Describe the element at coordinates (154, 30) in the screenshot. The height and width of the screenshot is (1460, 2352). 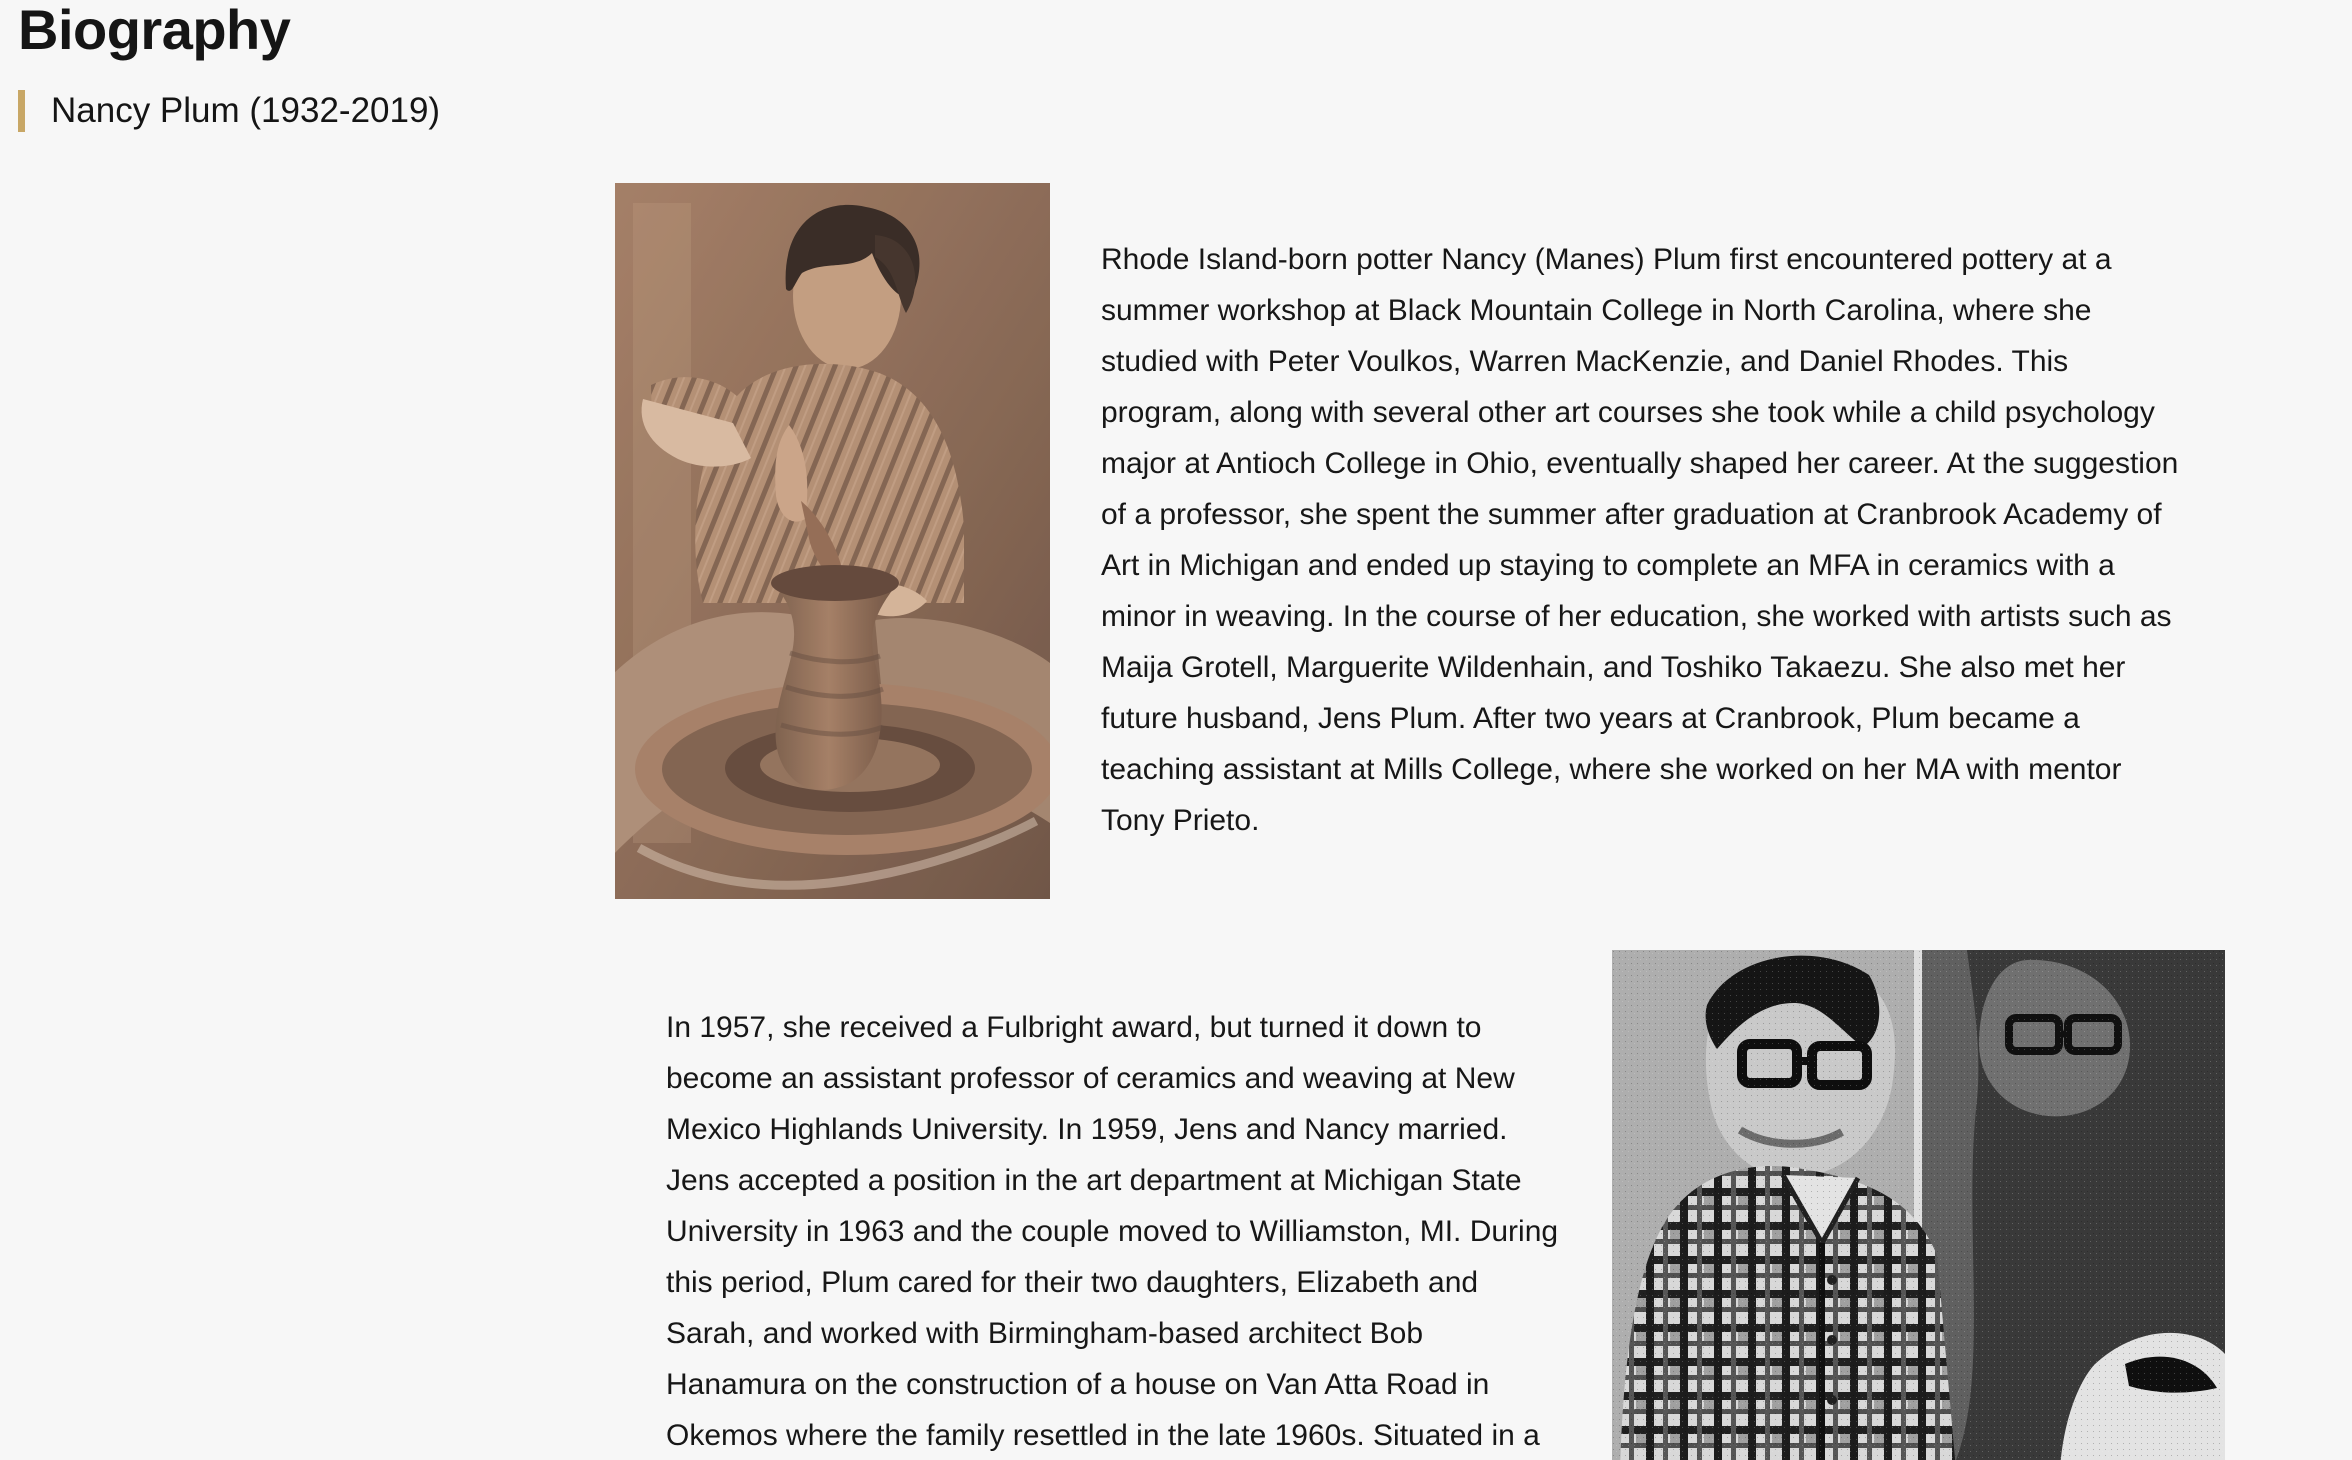
I see `page-title: Biography` at that location.